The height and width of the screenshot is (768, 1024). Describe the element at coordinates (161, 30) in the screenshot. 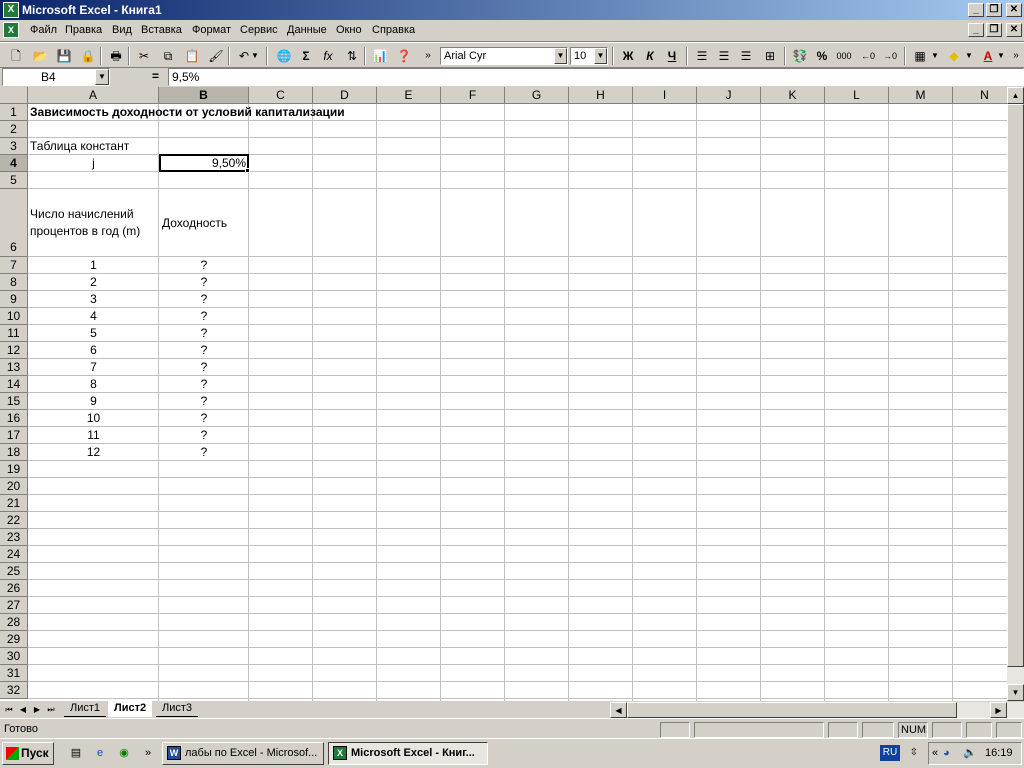

I see `menu-insert: Вставка` at that location.